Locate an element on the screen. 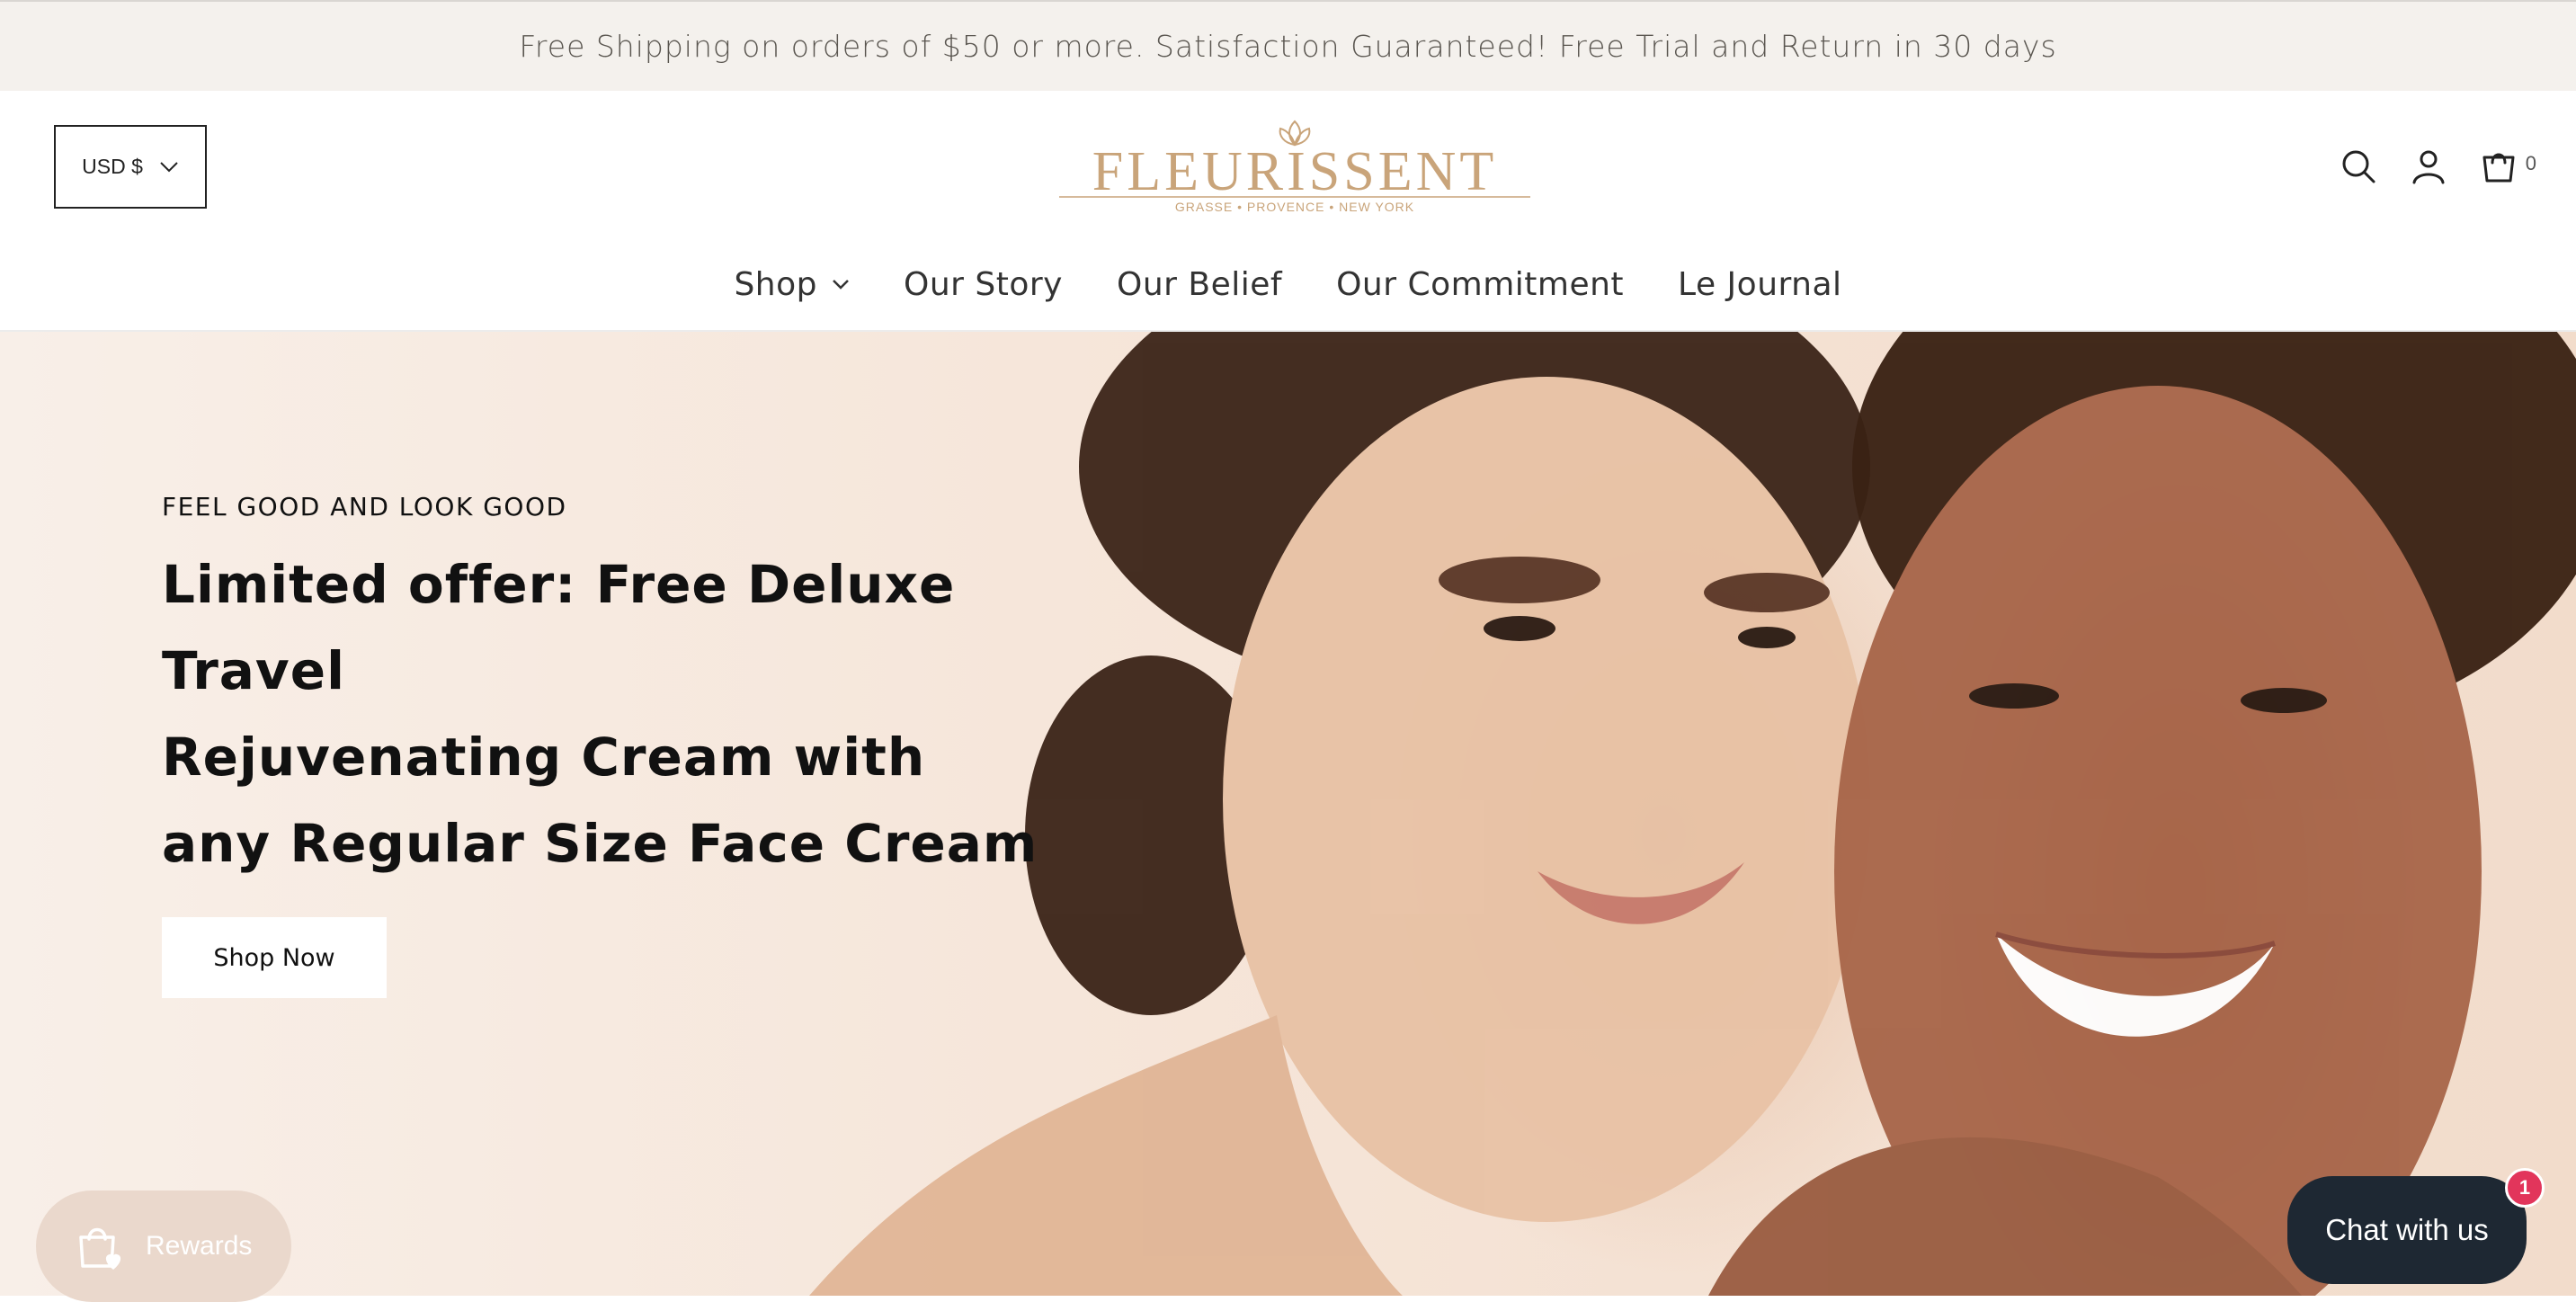 The width and height of the screenshot is (2576, 1302). headline-line: Rejuvenating Cream with is located at coordinates (544, 757).